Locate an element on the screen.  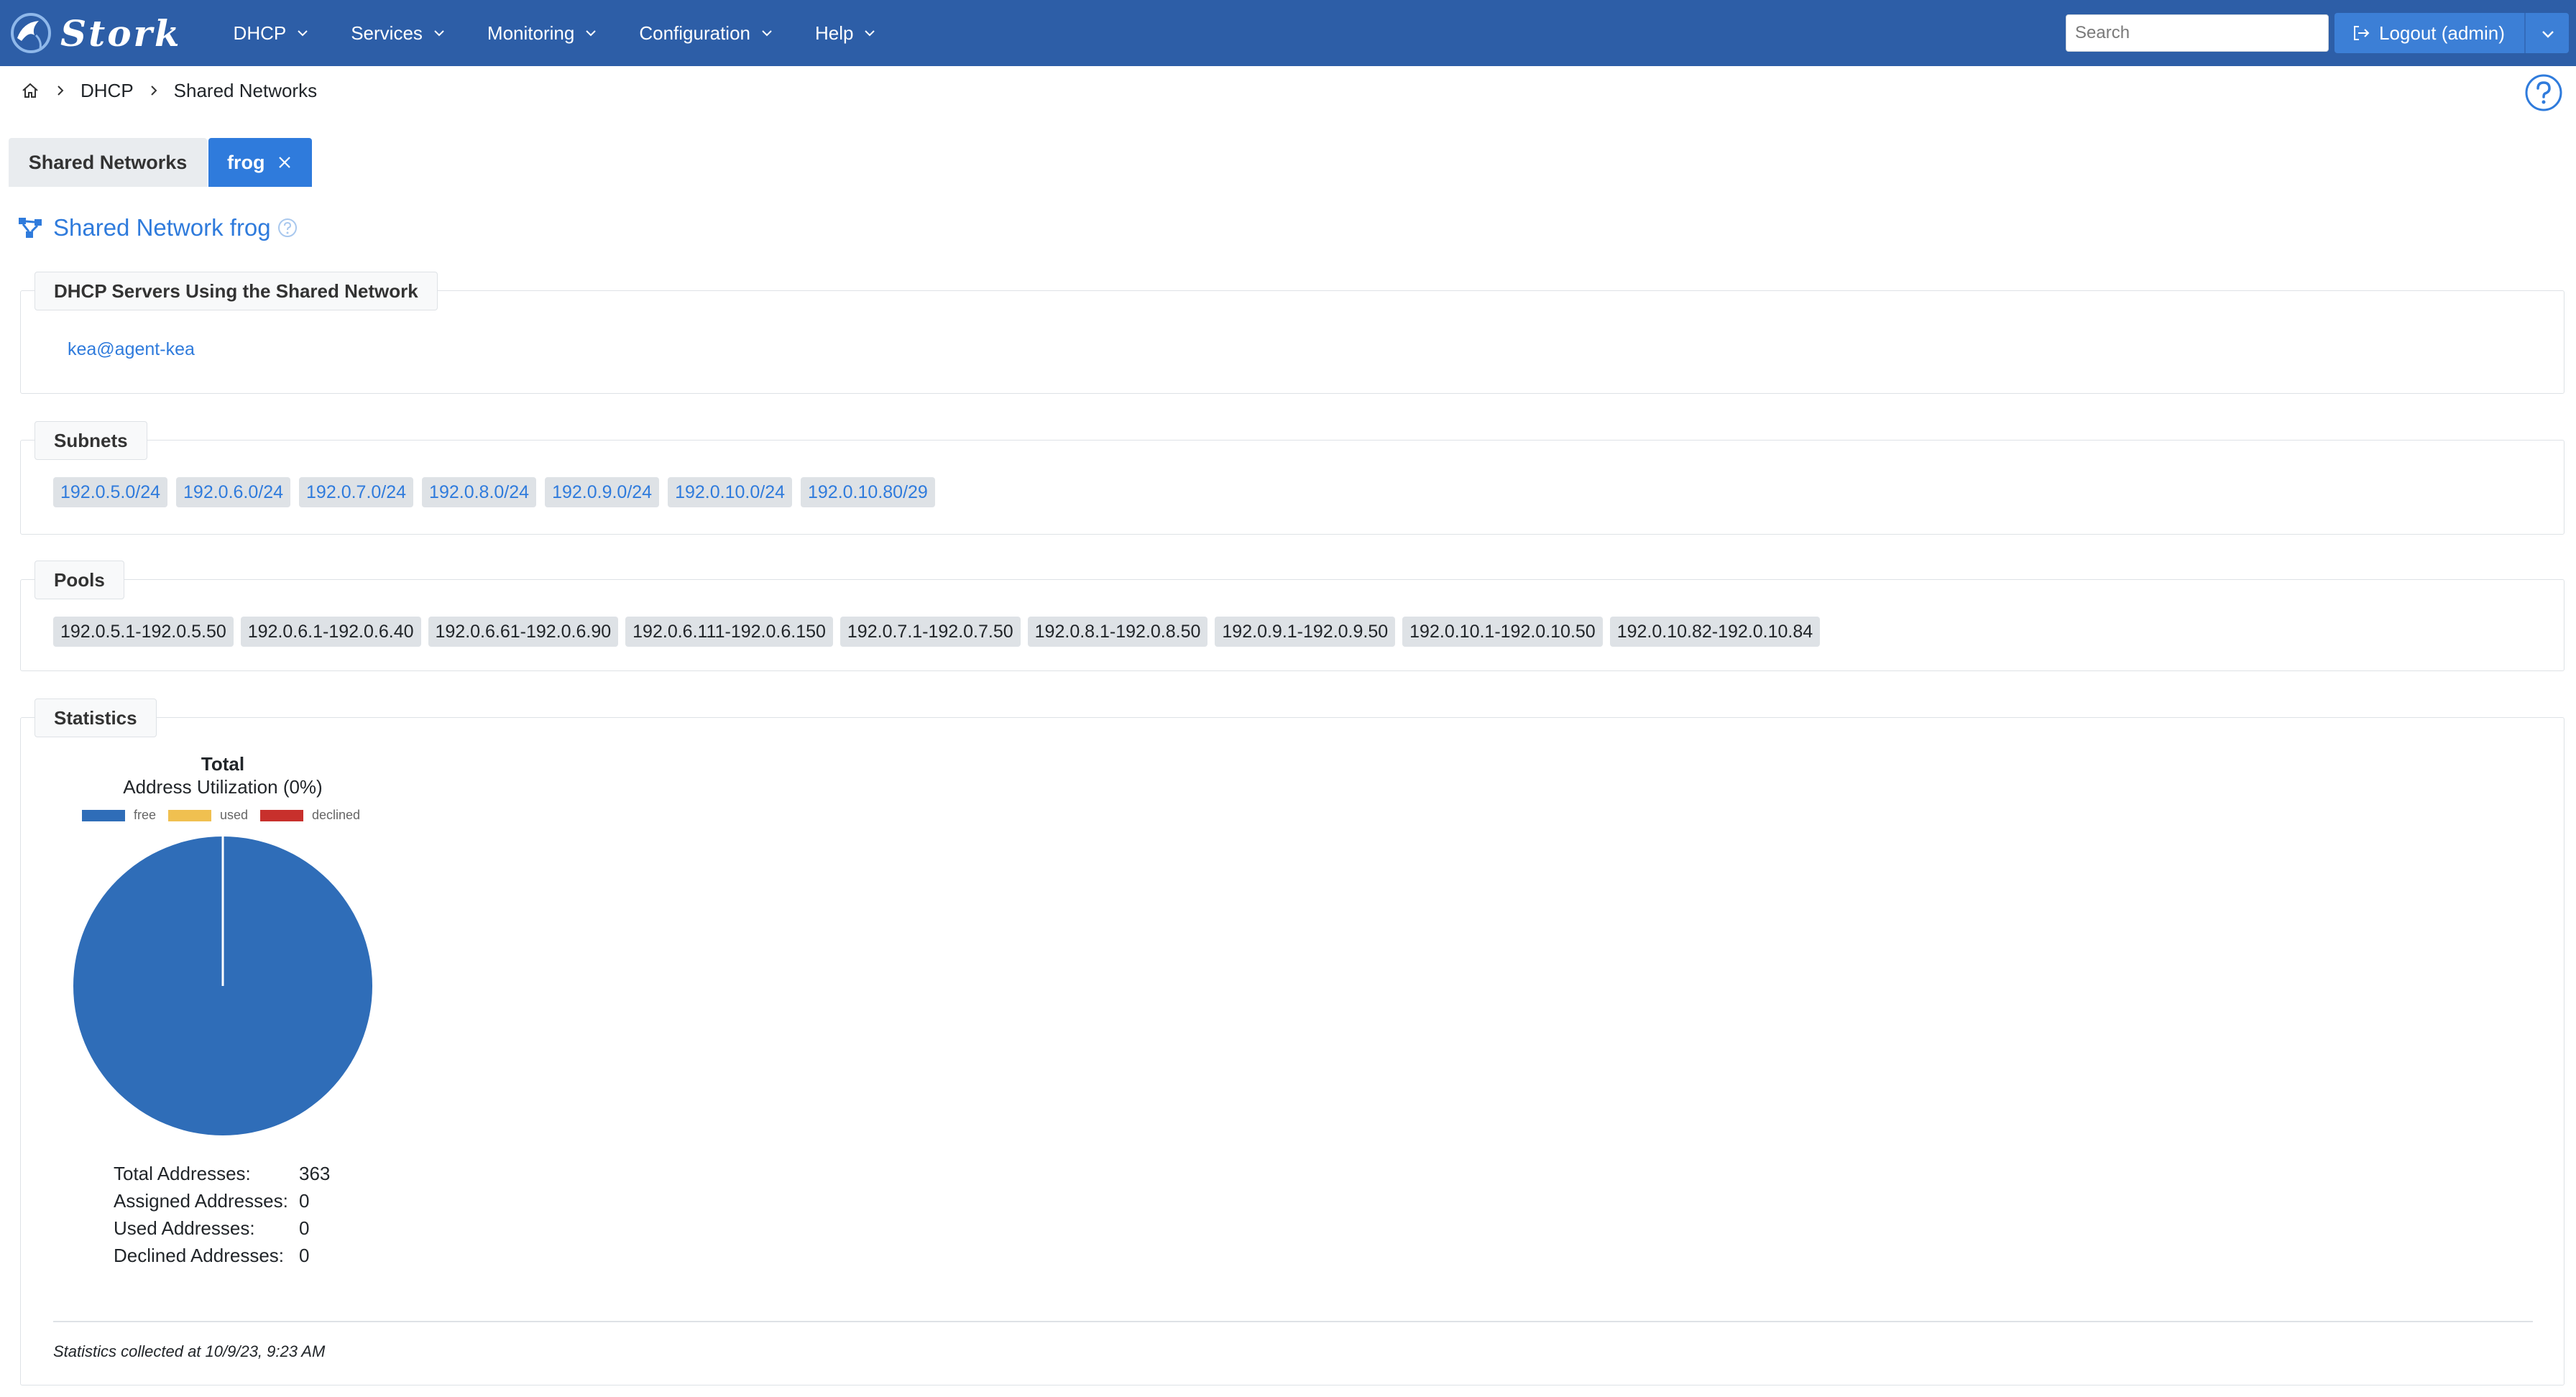
legend-label-used: used is located at coordinates (234, 815).